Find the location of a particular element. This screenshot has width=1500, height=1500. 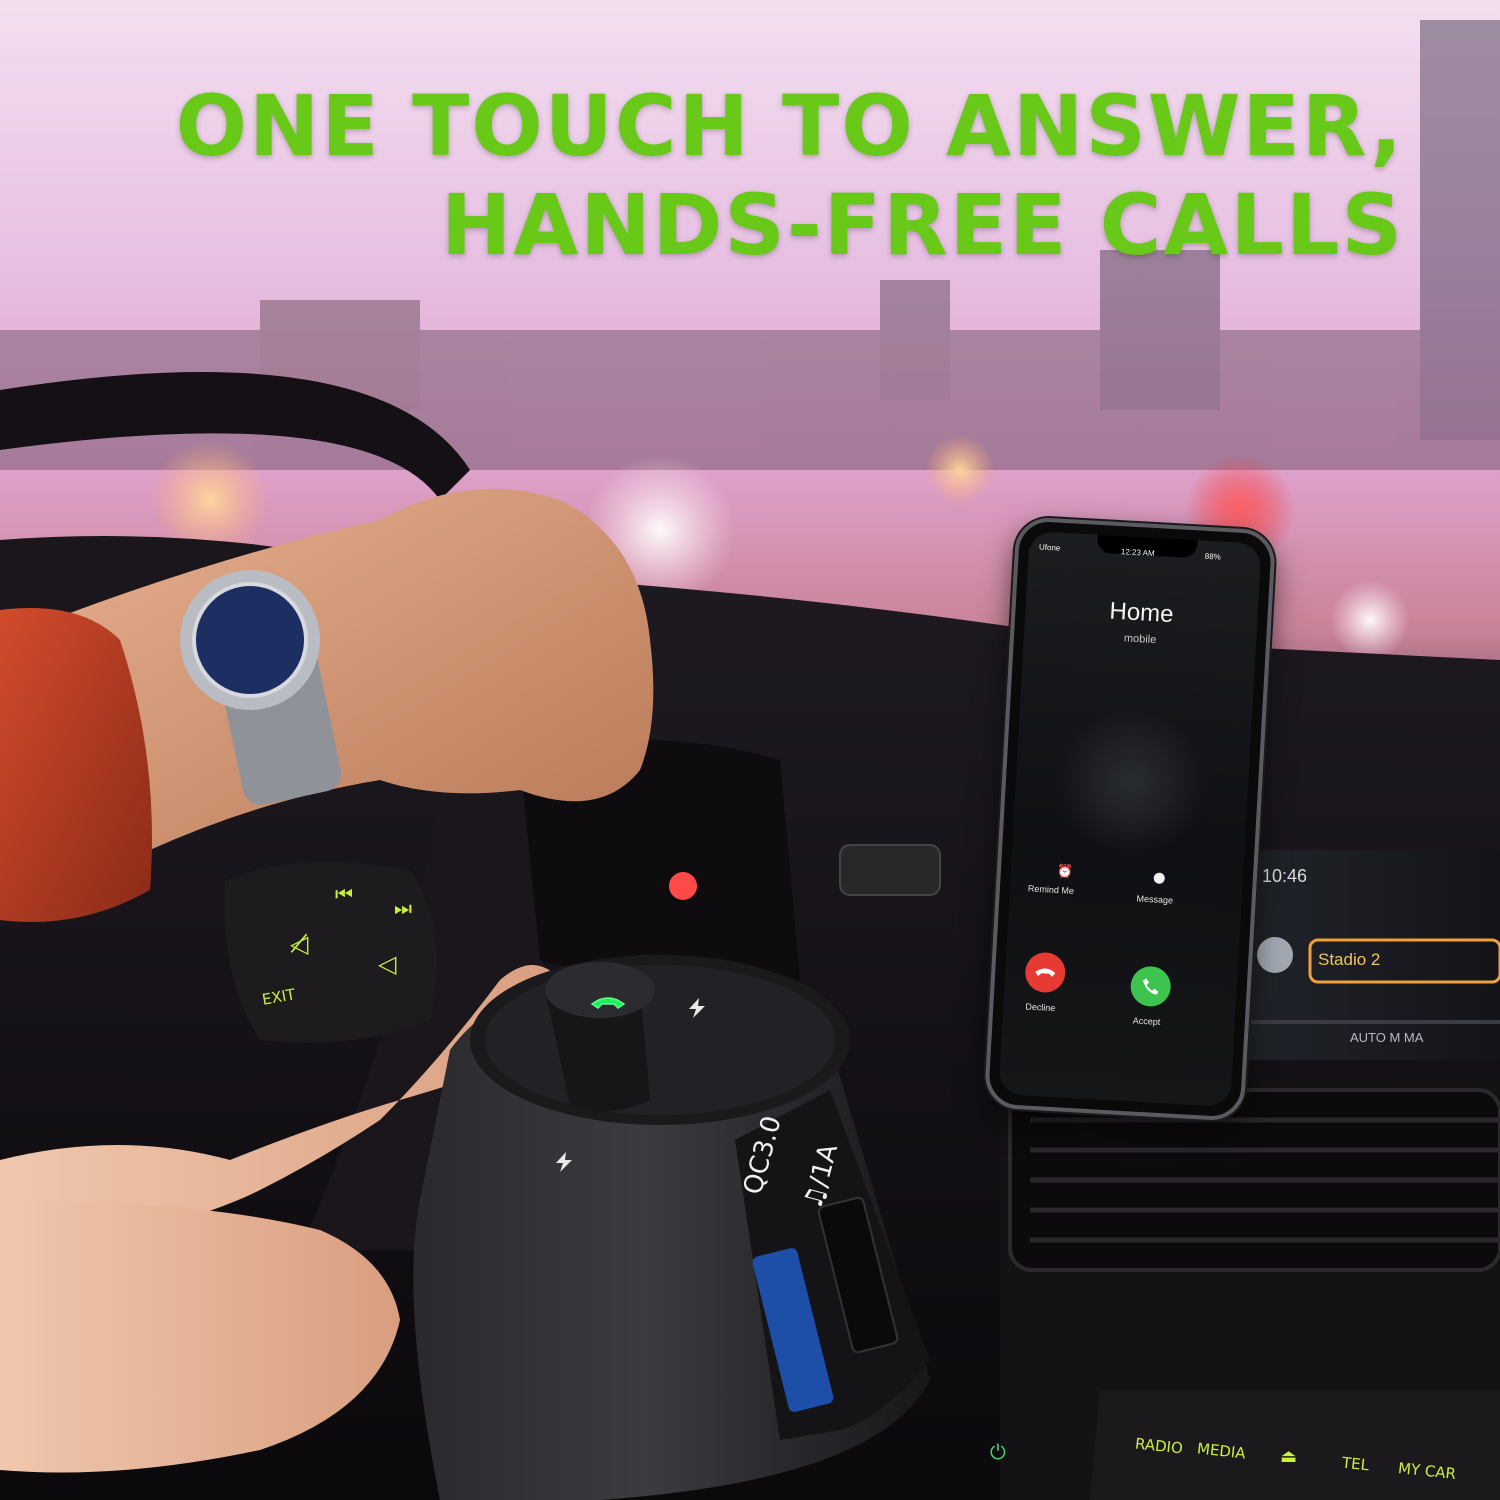

accept-button is located at coordinates (1150, 986).